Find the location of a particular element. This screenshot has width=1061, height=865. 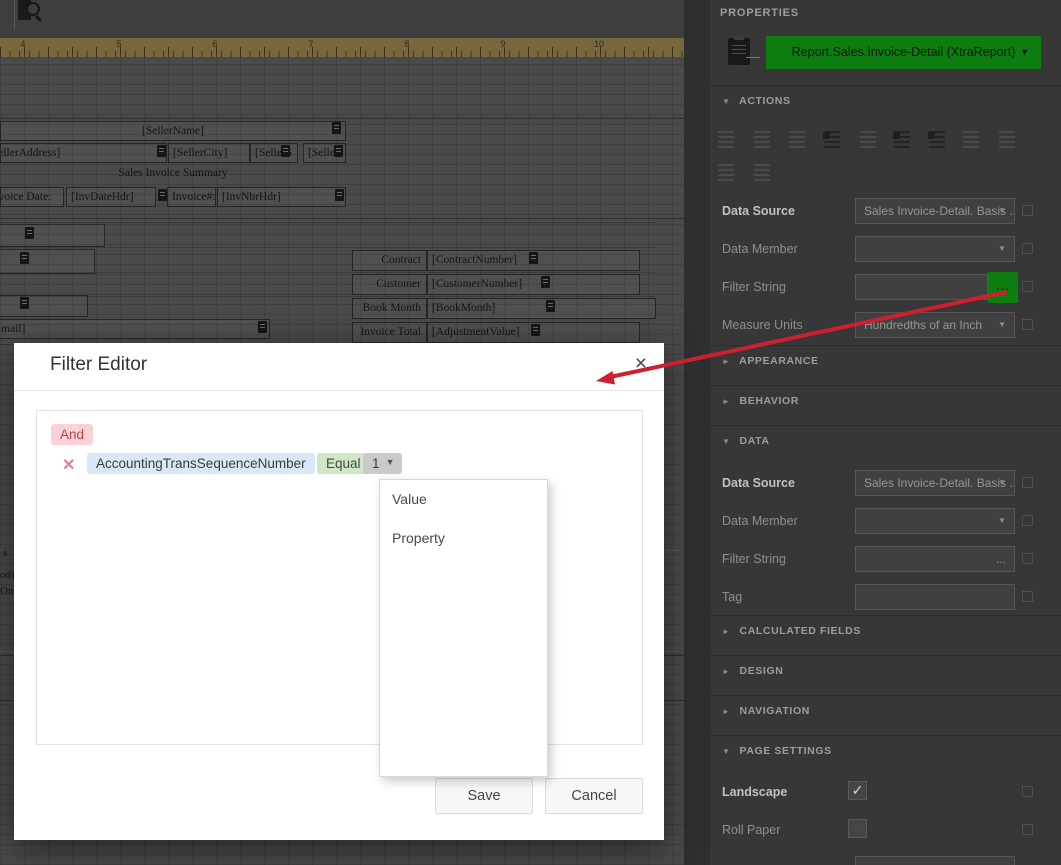

close-icon: × is located at coordinates (641, 364).